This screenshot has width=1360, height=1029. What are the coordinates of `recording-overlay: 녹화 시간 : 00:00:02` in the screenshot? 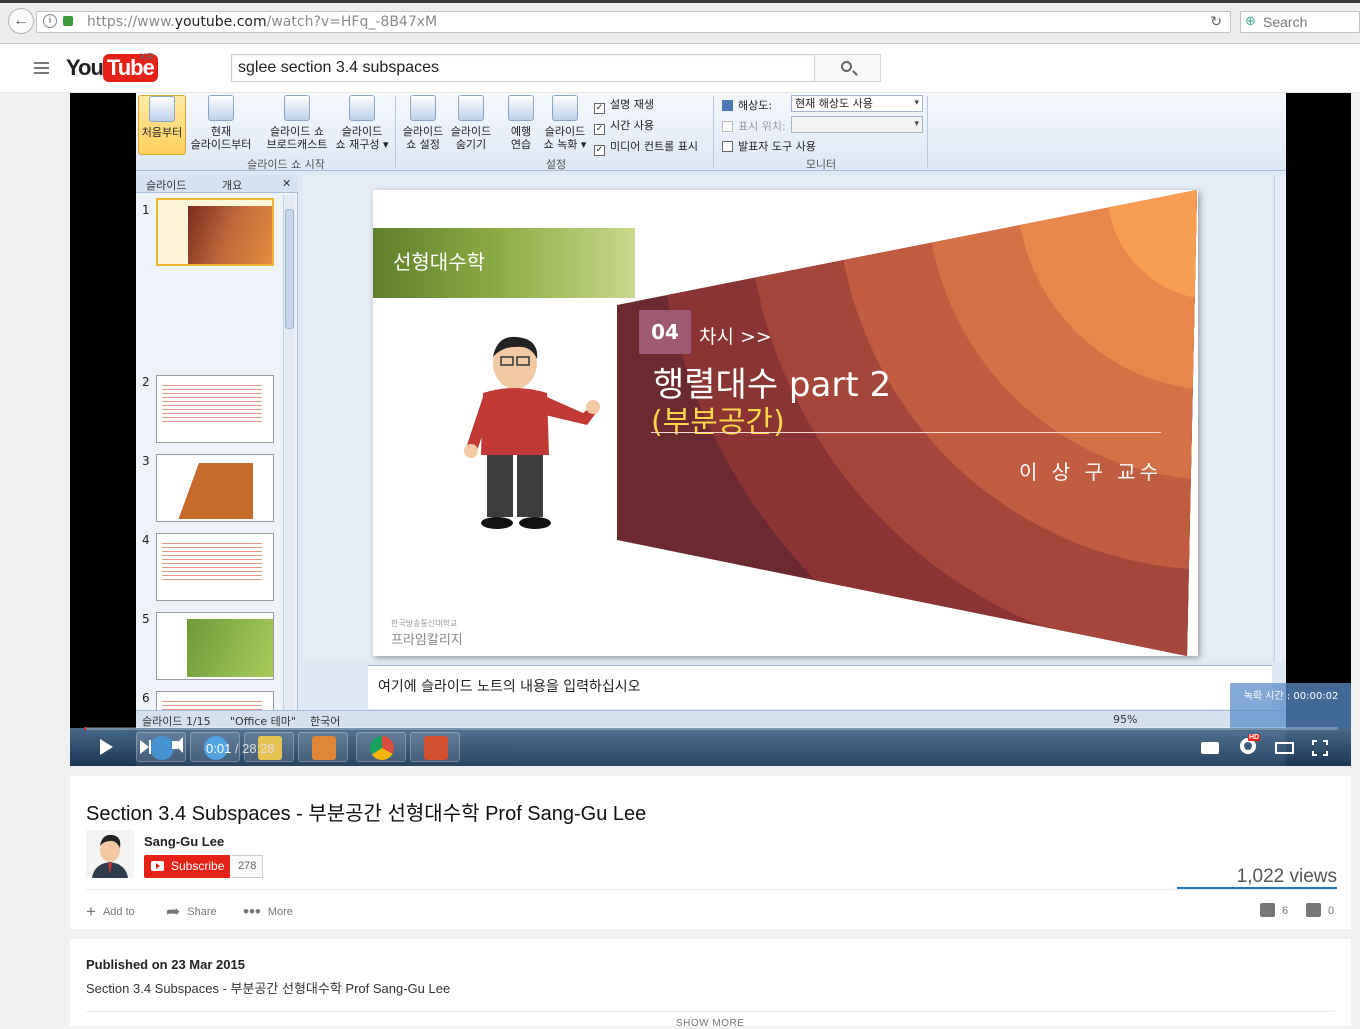 It's located at (1290, 707).